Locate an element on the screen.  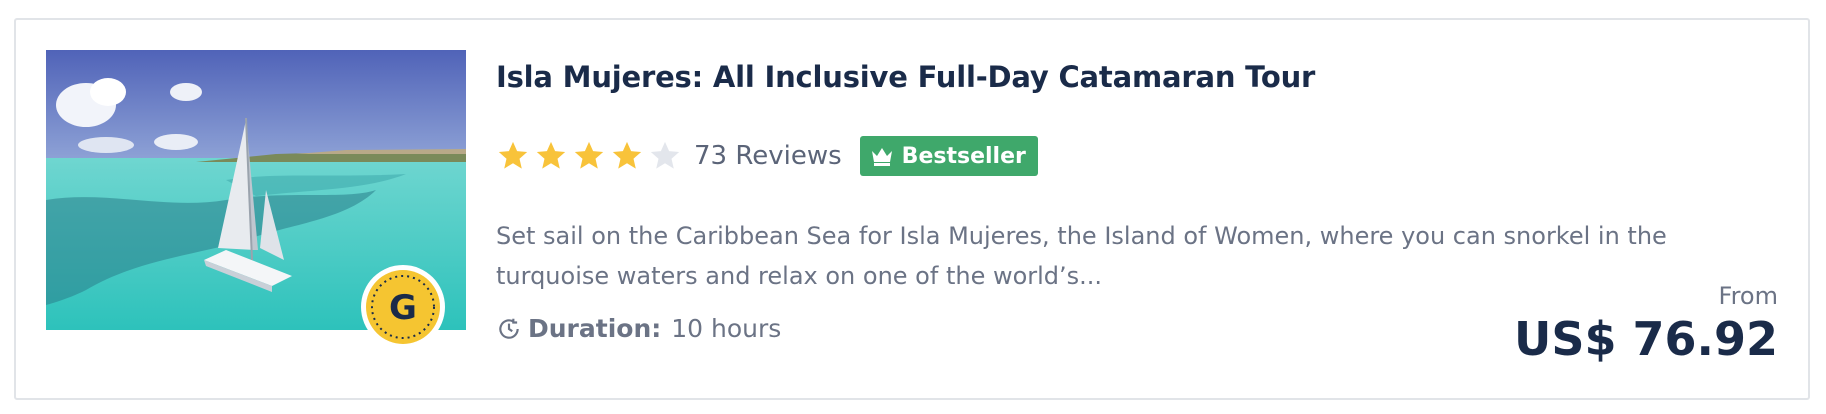
star-empty-icon is located at coordinates (665, 155).